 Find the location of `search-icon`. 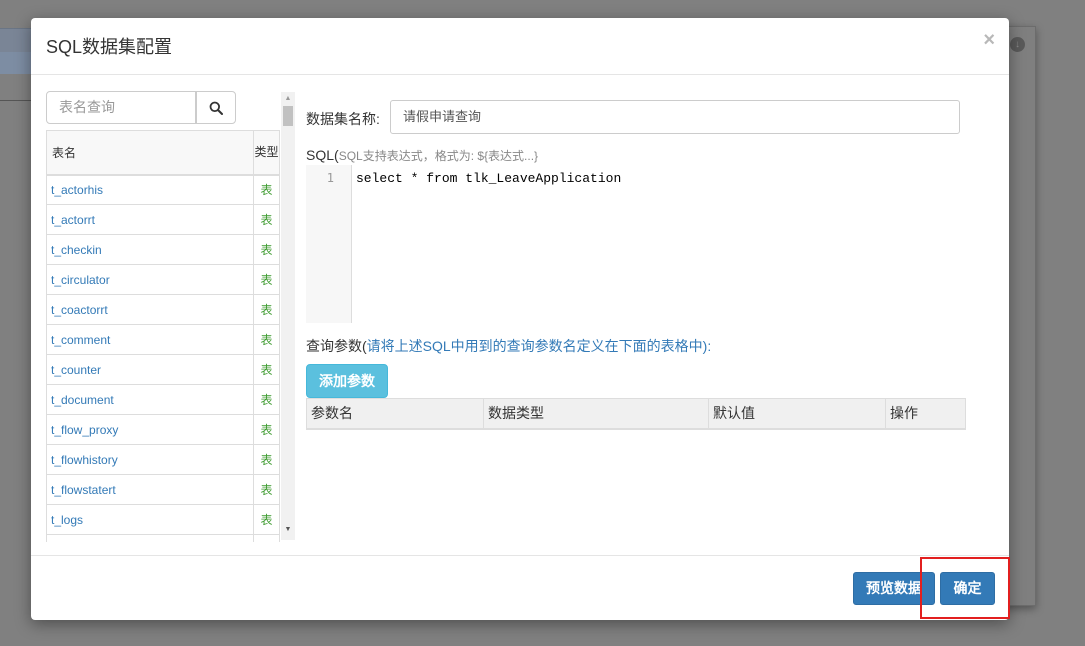

search-icon is located at coordinates (216, 108).